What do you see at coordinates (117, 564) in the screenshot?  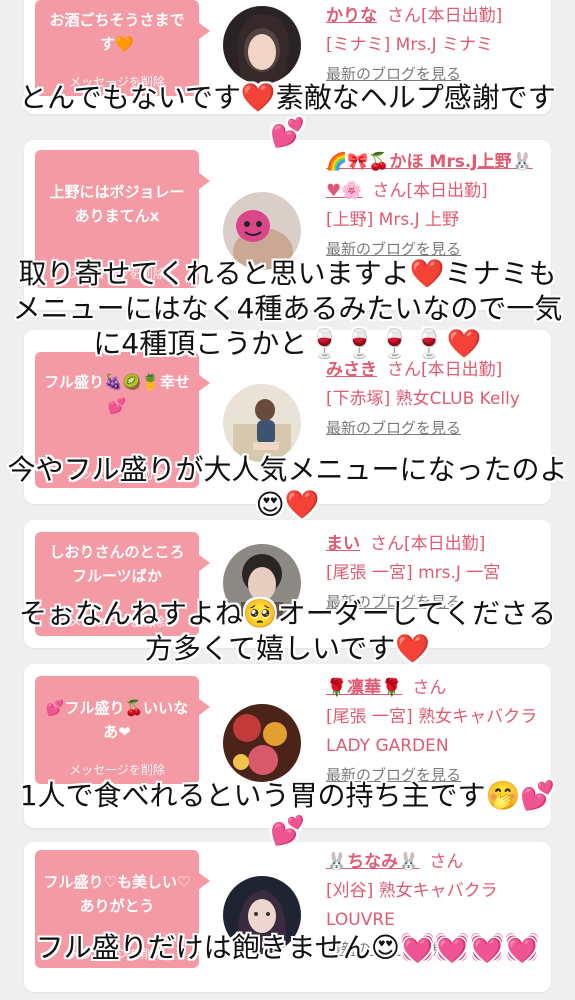 I see `message-text: しおりさんのところフルーツばか` at bounding box center [117, 564].